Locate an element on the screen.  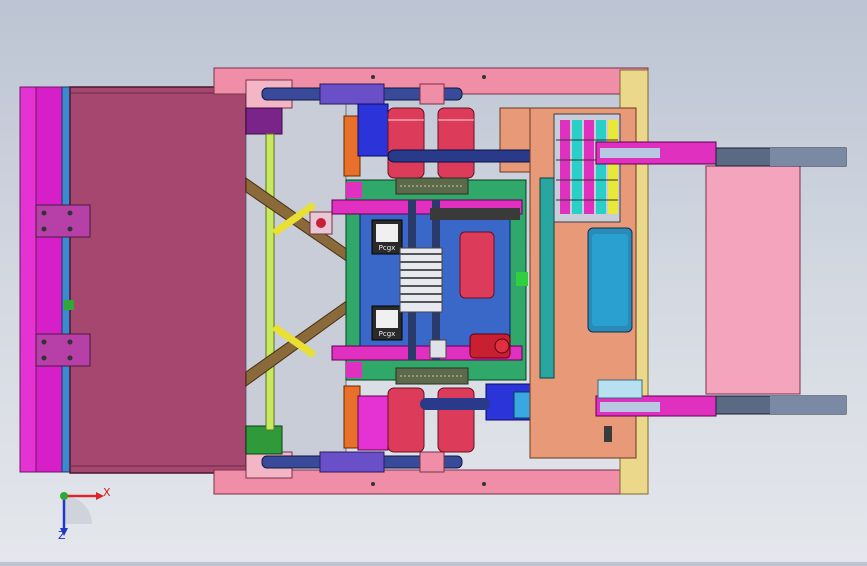
y-axis-dot is located at coordinates (64, 496).